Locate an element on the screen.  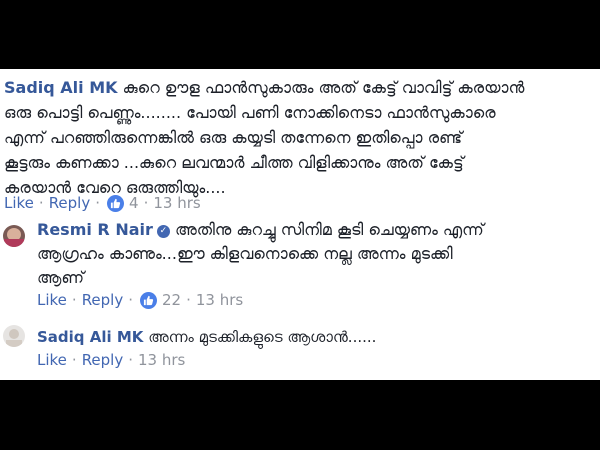
reaction-count: 22 is located at coordinates (171, 300).